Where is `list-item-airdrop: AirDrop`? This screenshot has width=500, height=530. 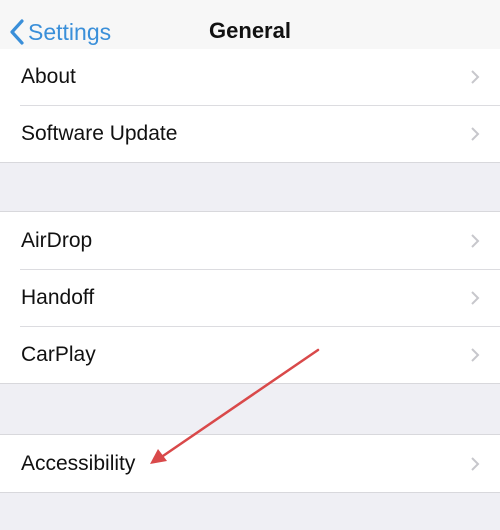
list-item-airdrop: AirDrop is located at coordinates (250, 240).